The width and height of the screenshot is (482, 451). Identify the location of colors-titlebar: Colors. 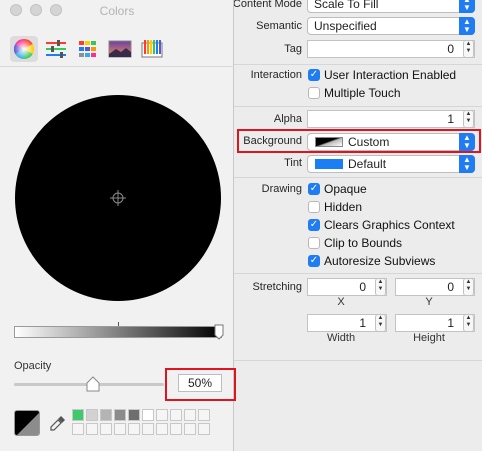
(117, 11).